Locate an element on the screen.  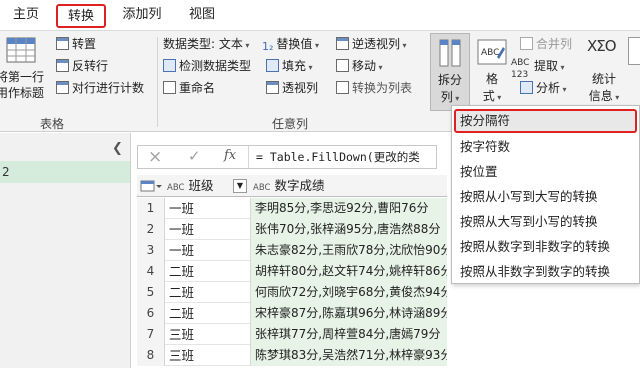
cell-scores: 李明85分,李思远92分,曹阳76分 is located at coordinates (348, 208).